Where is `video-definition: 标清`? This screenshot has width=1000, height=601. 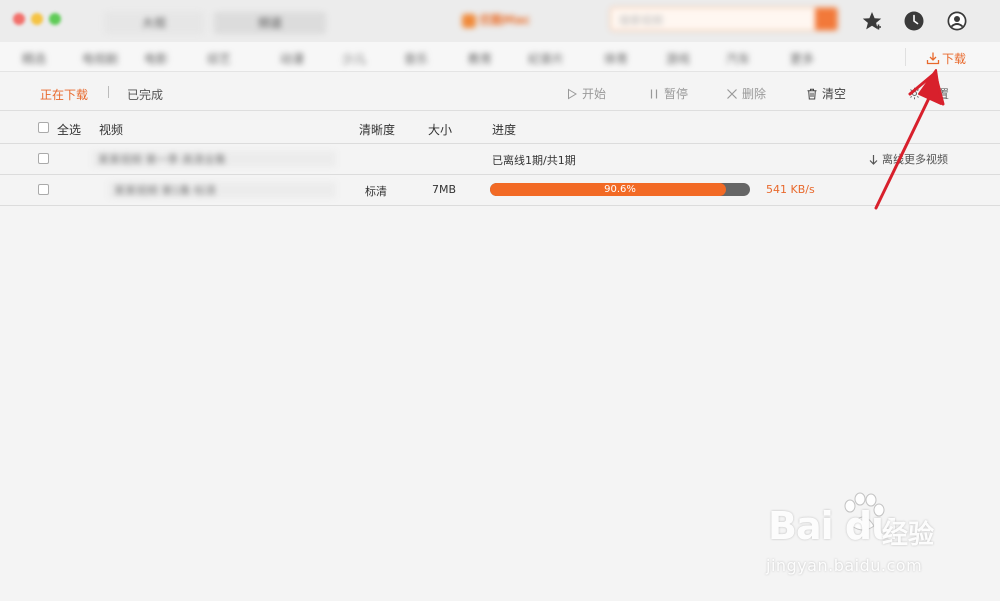 video-definition: 标清 is located at coordinates (376, 191).